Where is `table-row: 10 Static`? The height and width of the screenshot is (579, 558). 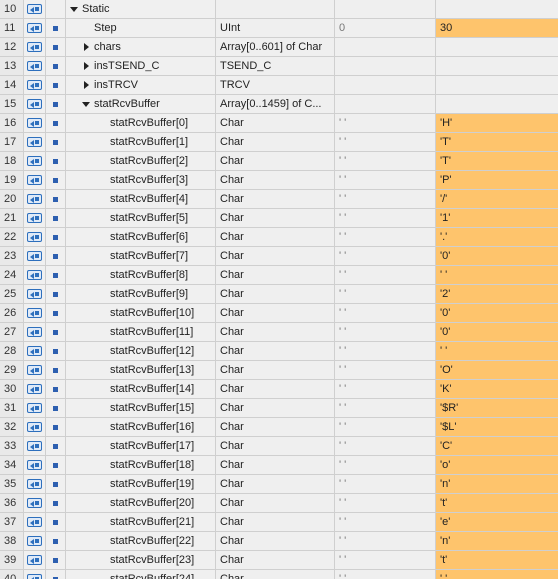
table-row: 10 Static is located at coordinates (279, 9).